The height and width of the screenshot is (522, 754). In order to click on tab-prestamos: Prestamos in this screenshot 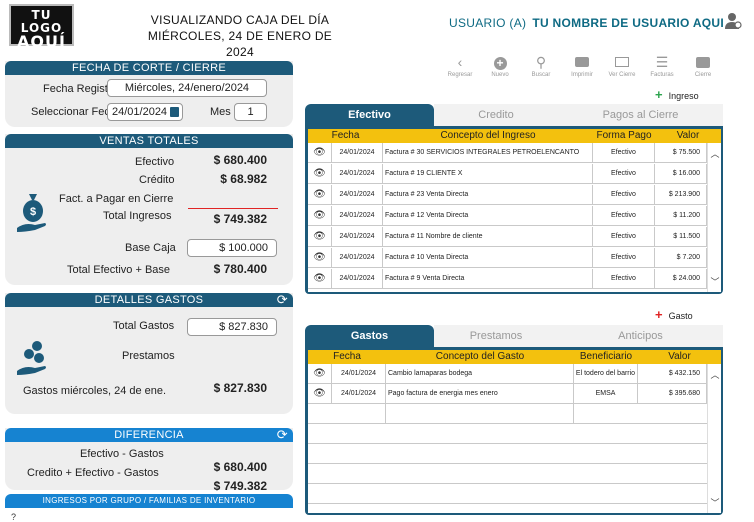, I will do `click(496, 336)`.